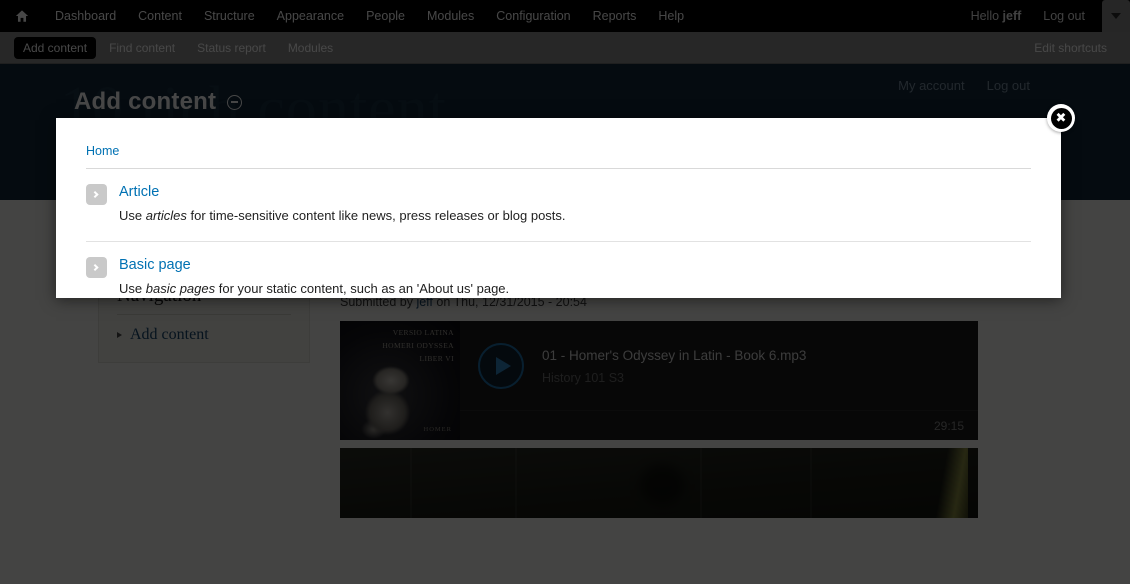 The image size is (1130, 584). I want to click on close-circle-icon: ✖, so click(1061, 118).